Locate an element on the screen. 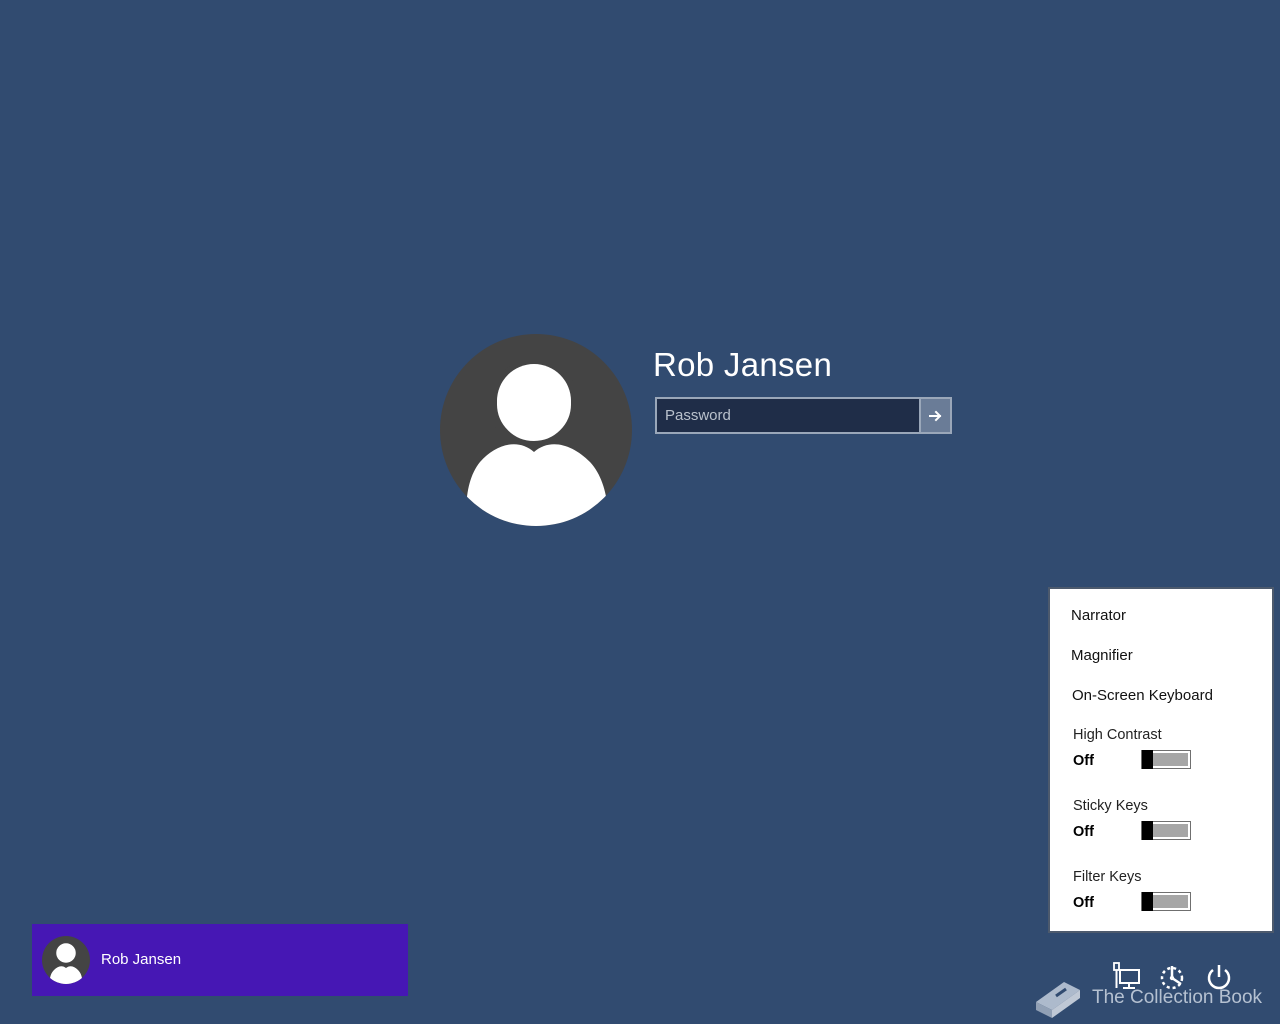 The height and width of the screenshot is (1024, 1280). power-button is located at coordinates (1219, 977).